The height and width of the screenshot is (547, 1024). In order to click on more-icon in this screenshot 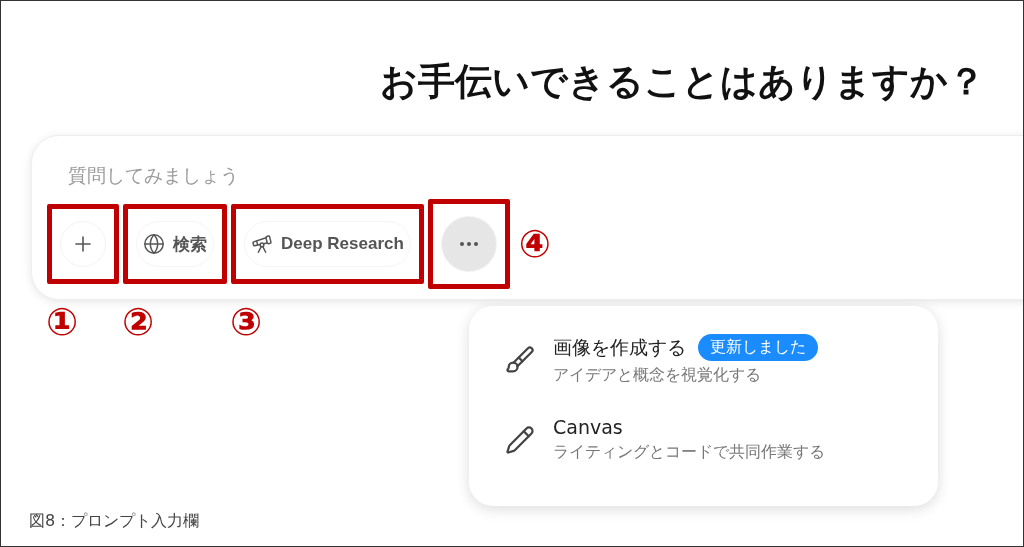, I will do `click(468, 244)`.